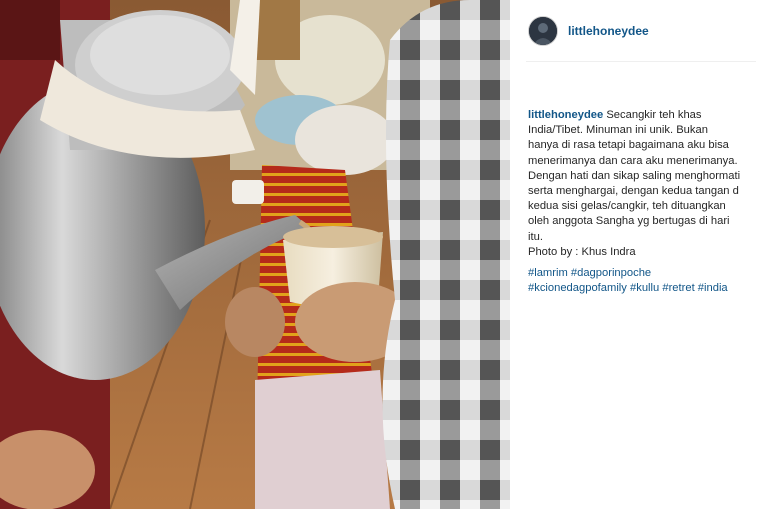 The width and height of the screenshot is (774, 509). Describe the element at coordinates (611, 273) in the screenshot. I see `hashtag-link-dagporinpoche: #dagporinpoche` at that location.